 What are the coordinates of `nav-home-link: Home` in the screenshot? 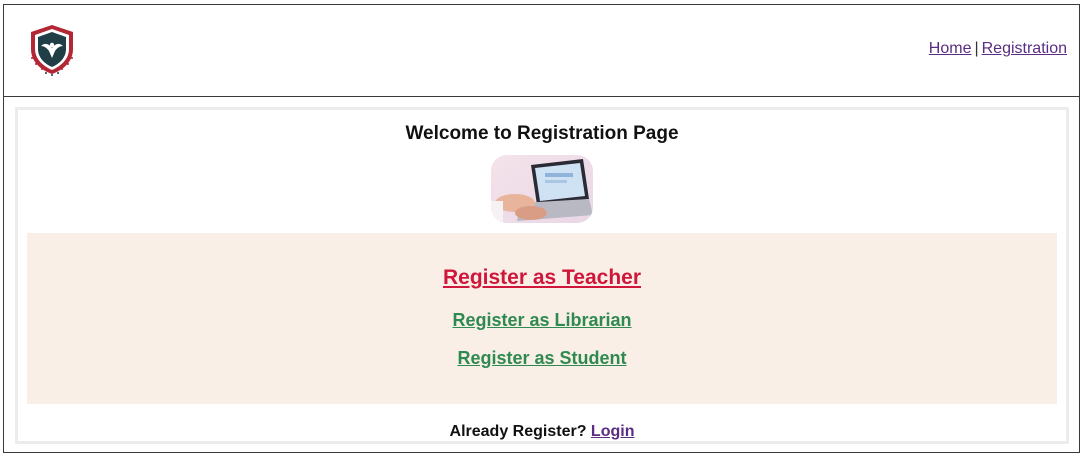 It's located at (950, 48).